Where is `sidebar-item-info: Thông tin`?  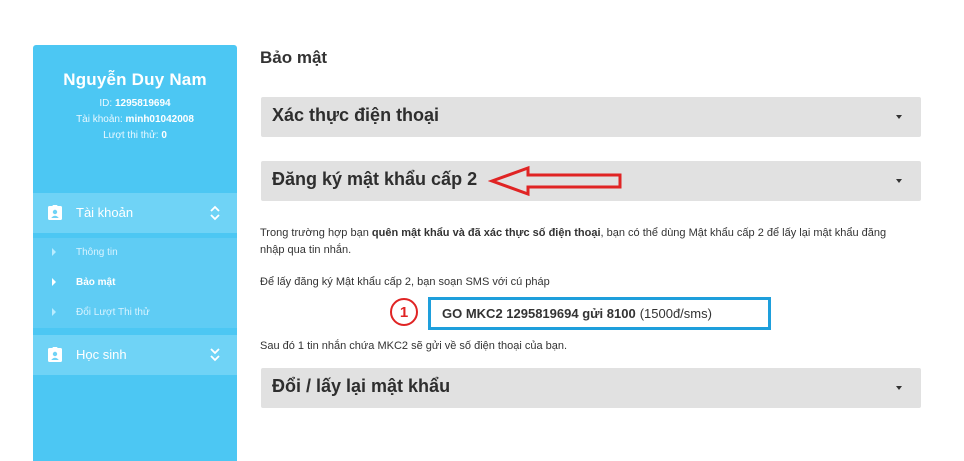
sidebar-item-info: Thông tin is located at coordinates (135, 253).